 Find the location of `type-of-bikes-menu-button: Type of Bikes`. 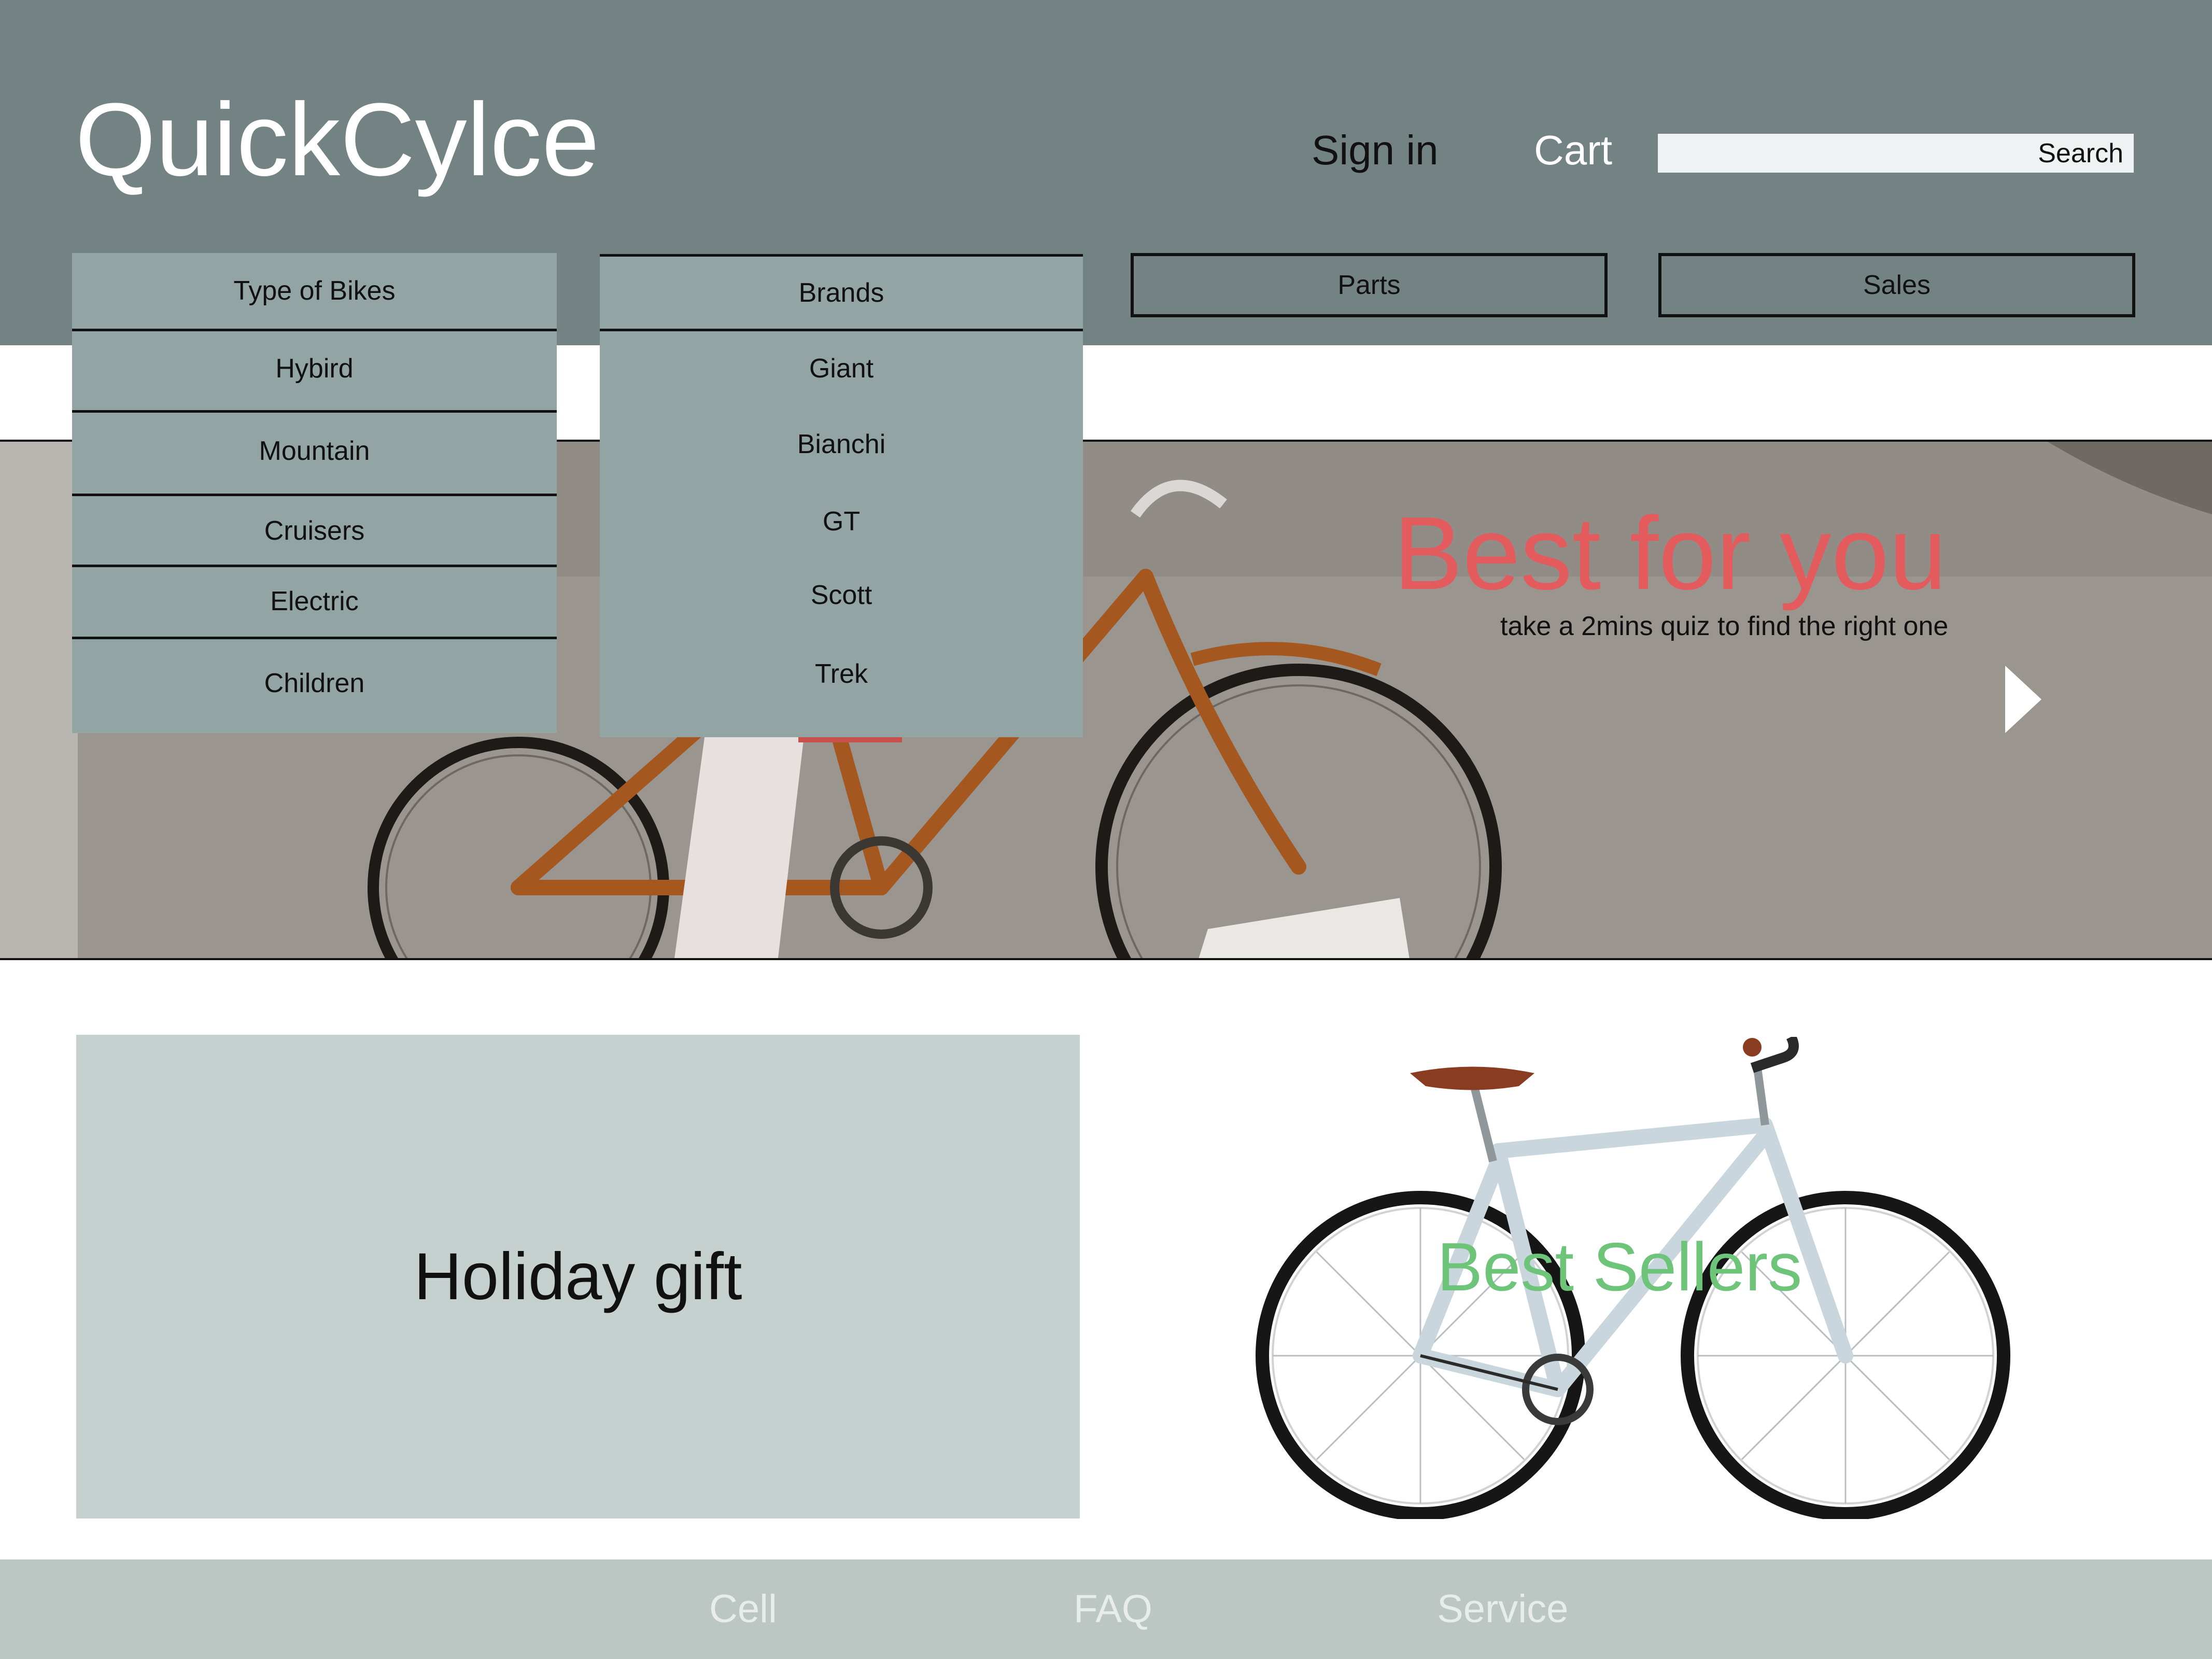

type-of-bikes-menu-button: Type of Bikes is located at coordinates (314, 290).